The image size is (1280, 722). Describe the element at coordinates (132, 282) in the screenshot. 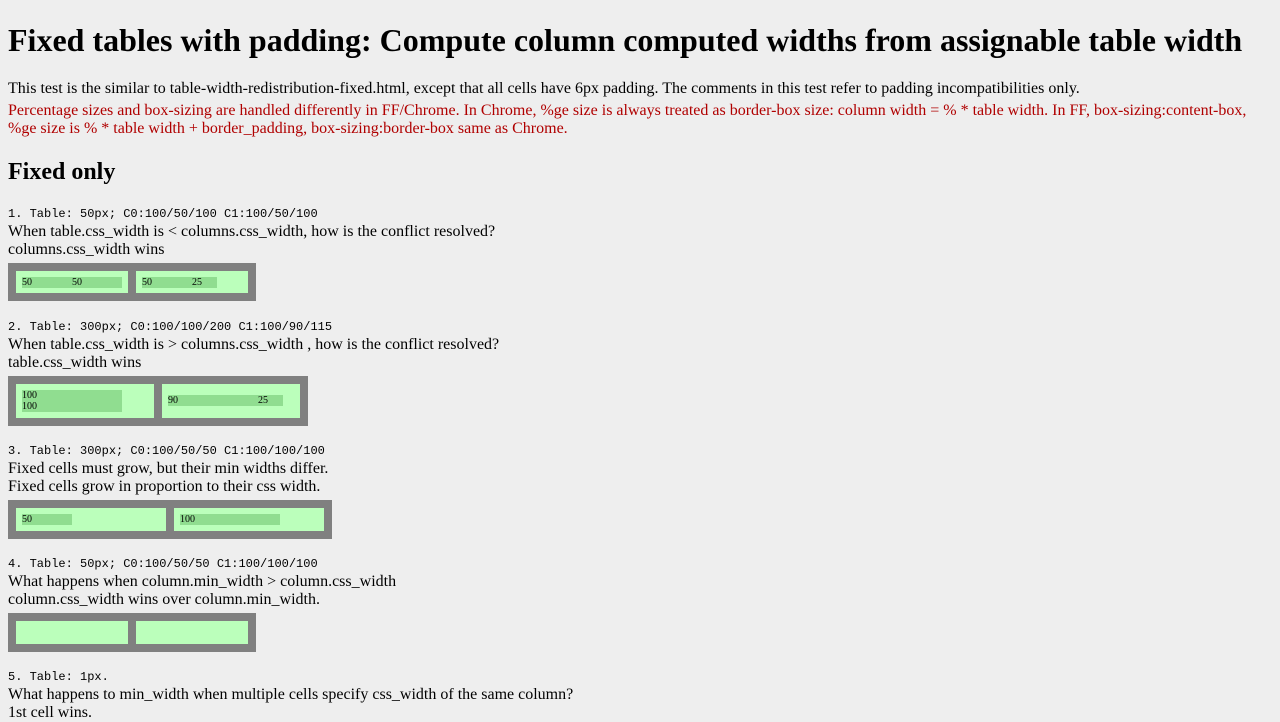

I see `test-table: 50 50 50 25` at that location.